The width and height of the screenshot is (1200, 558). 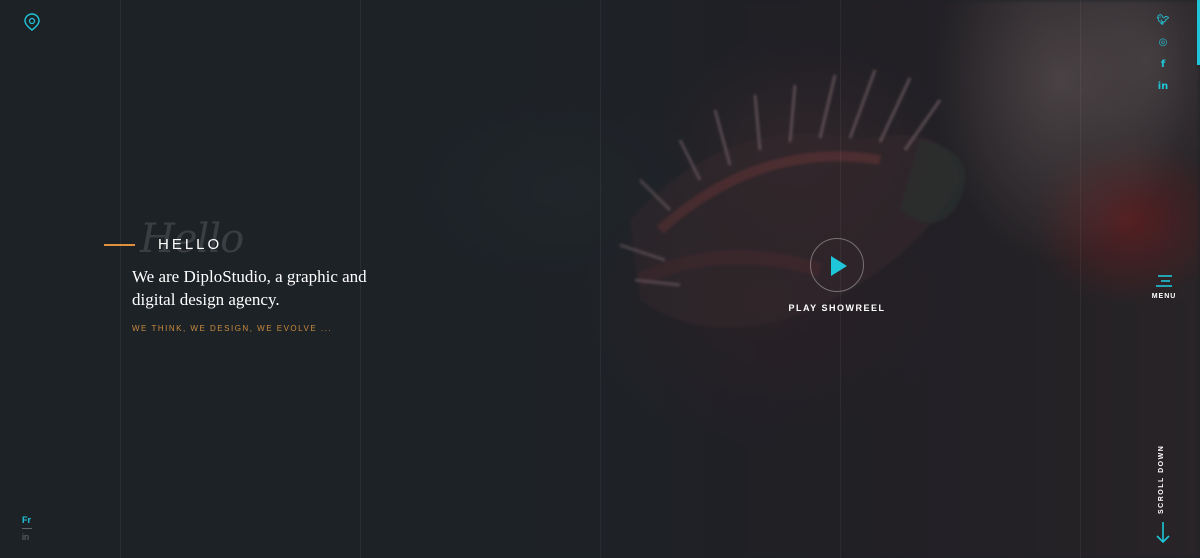 What do you see at coordinates (32, 22) in the screenshot?
I see `pin-logo-icon` at bounding box center [32, 22].